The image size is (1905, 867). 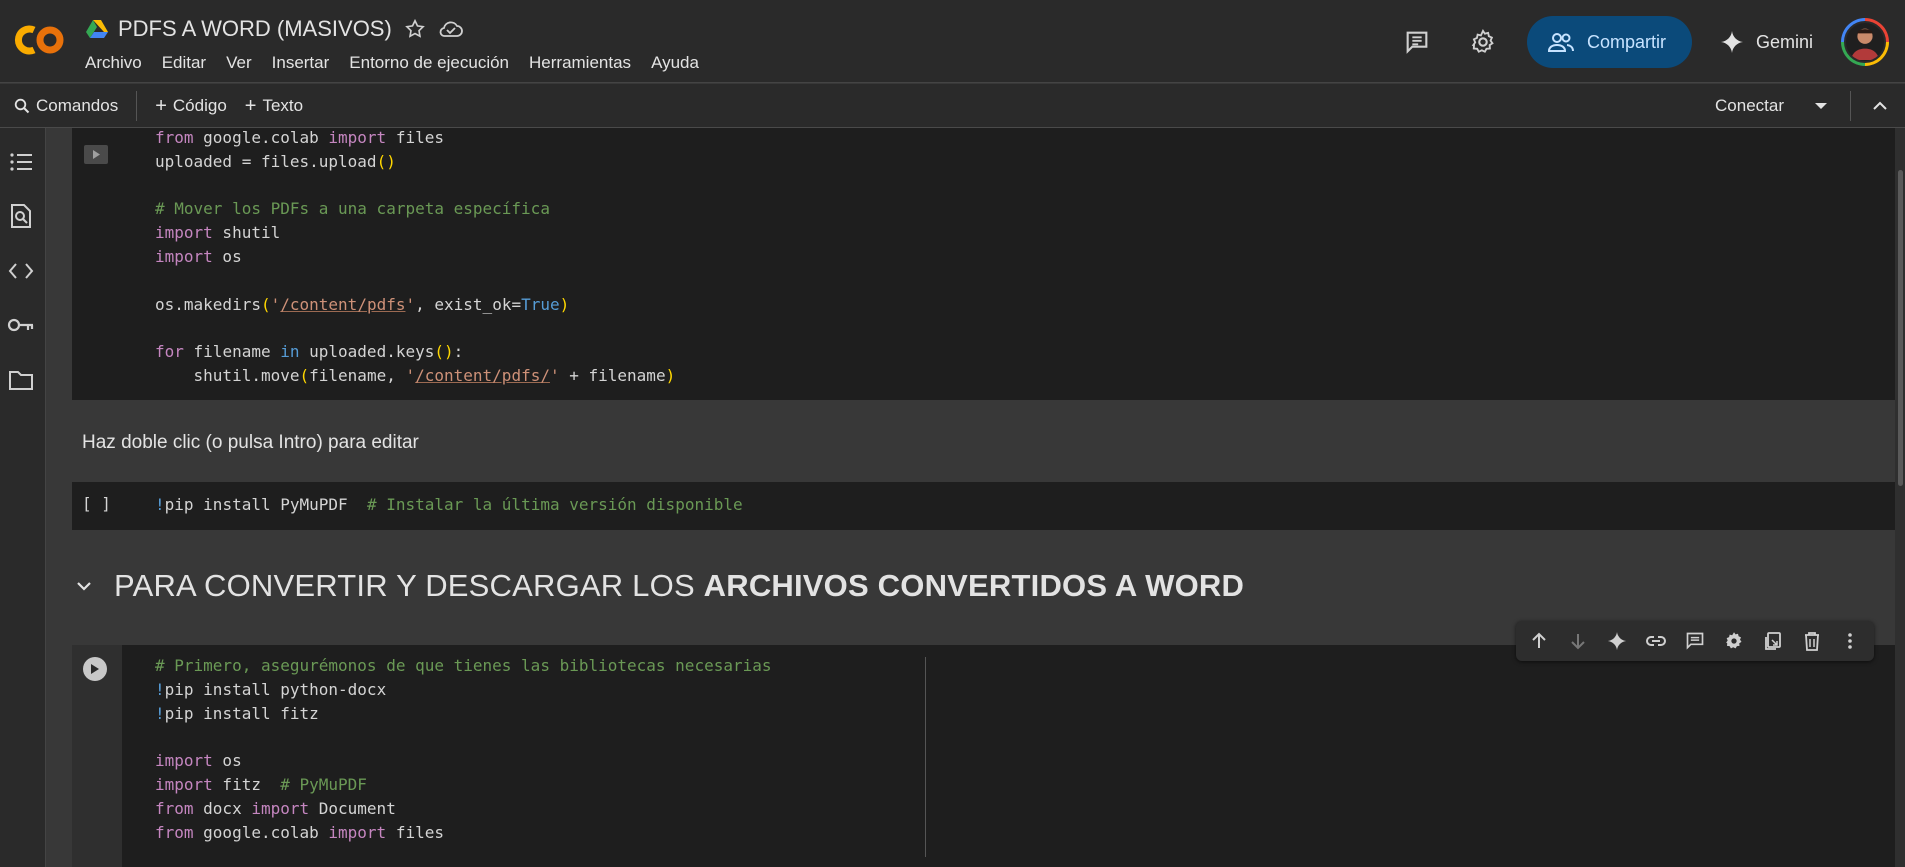 I want to click on gemini-label: Gemini, so click(x=1784, y=41).